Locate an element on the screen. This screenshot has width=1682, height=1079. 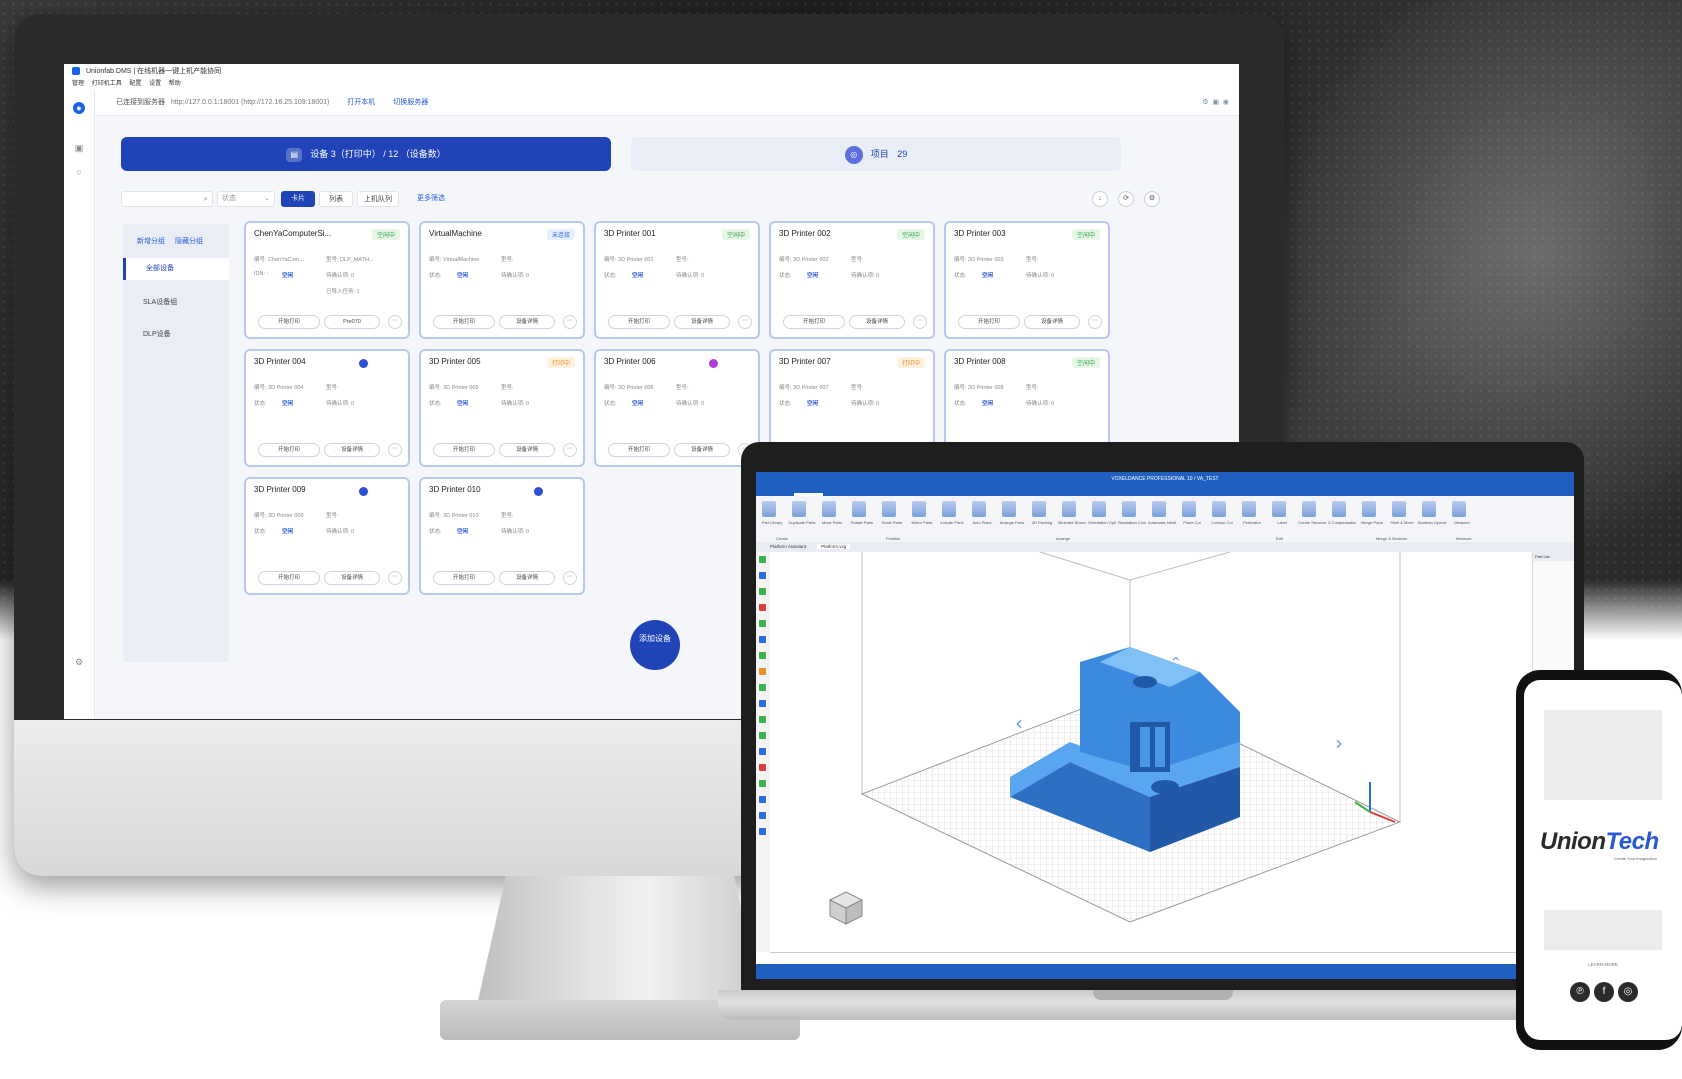
tab-projects: ◎ 项目 29 is located at coordinates (876, 154).